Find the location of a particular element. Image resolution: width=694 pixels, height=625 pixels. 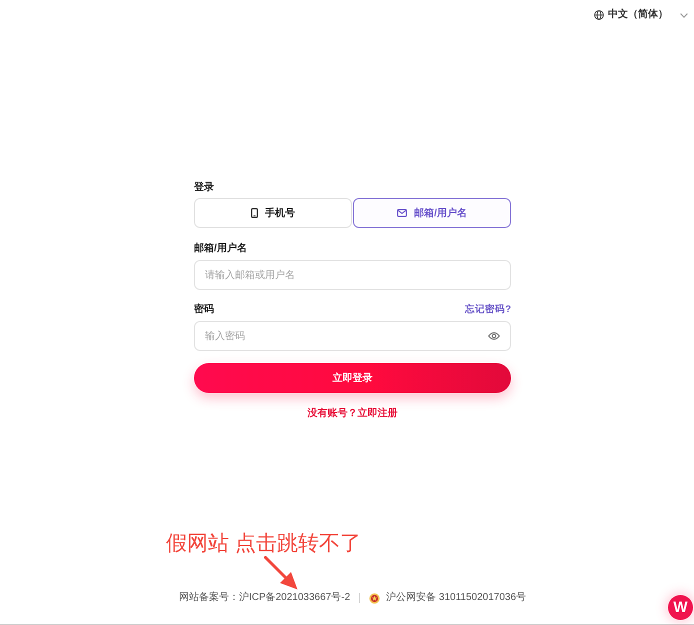

login-heading: 登录 is located at coordinates (204, 187).